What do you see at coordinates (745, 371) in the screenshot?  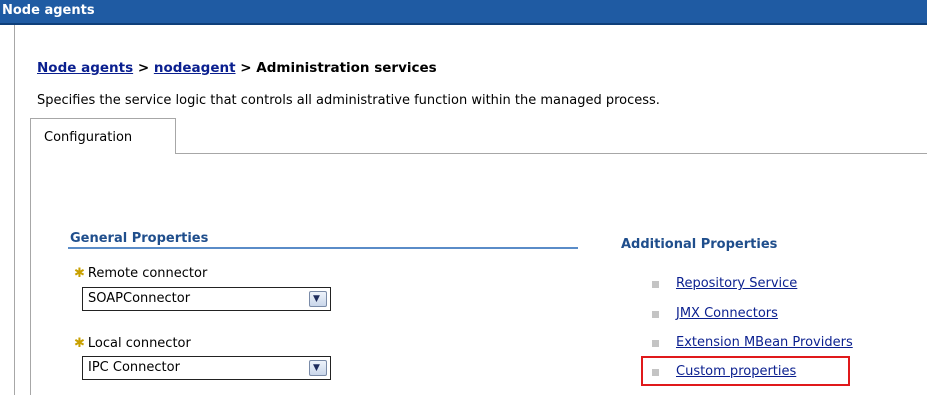 I see `highlight-box` at bounding box center [745, 371].